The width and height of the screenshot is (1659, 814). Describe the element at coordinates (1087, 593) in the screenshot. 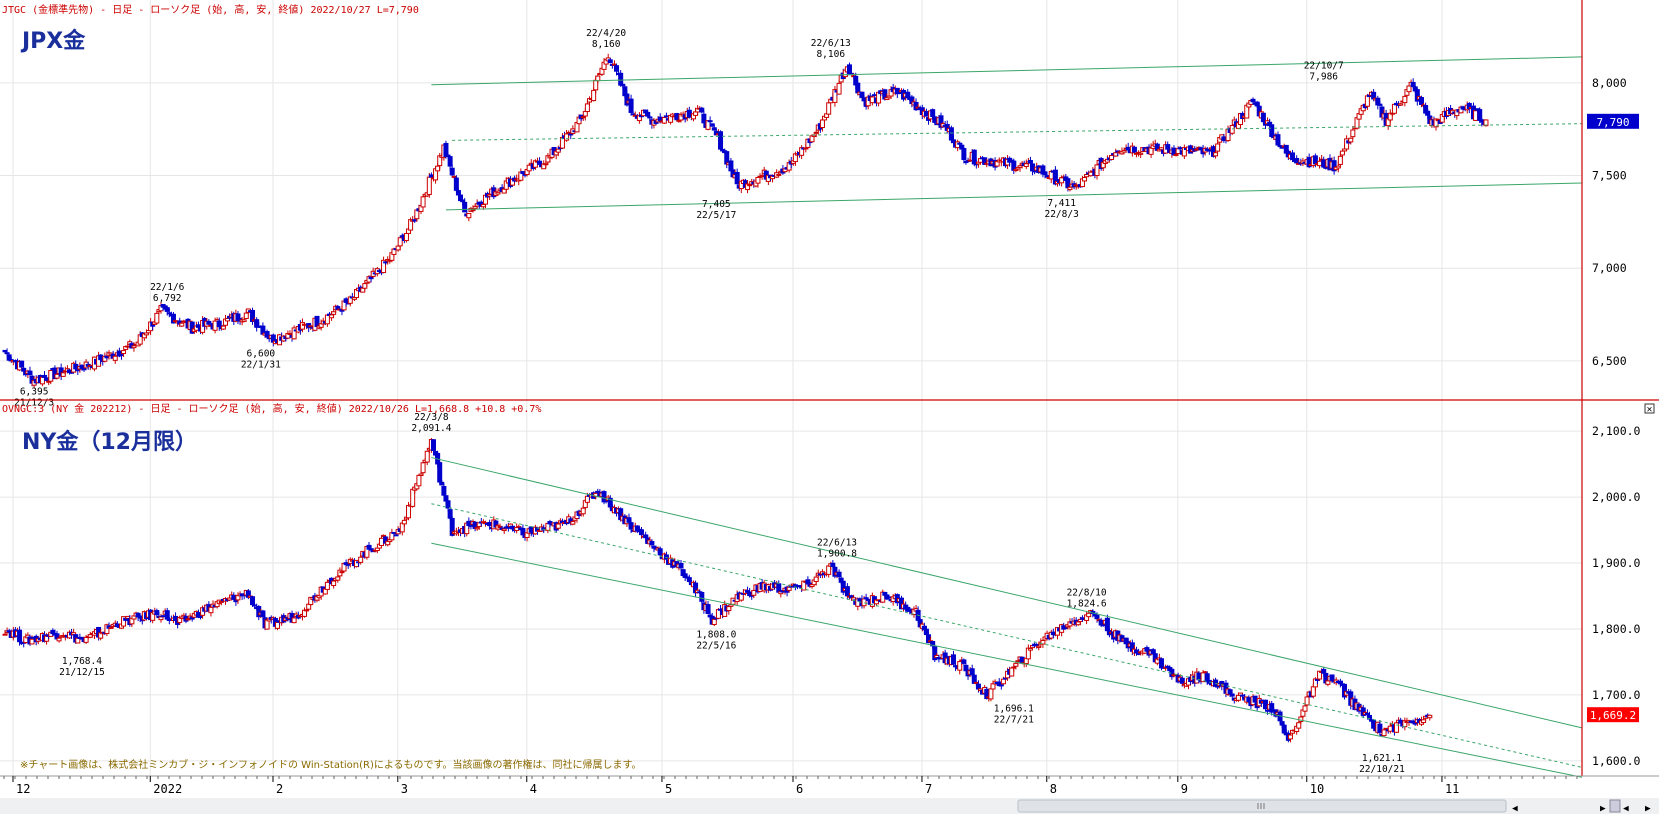

I see `annotation-line: 22/8/10` at that location.